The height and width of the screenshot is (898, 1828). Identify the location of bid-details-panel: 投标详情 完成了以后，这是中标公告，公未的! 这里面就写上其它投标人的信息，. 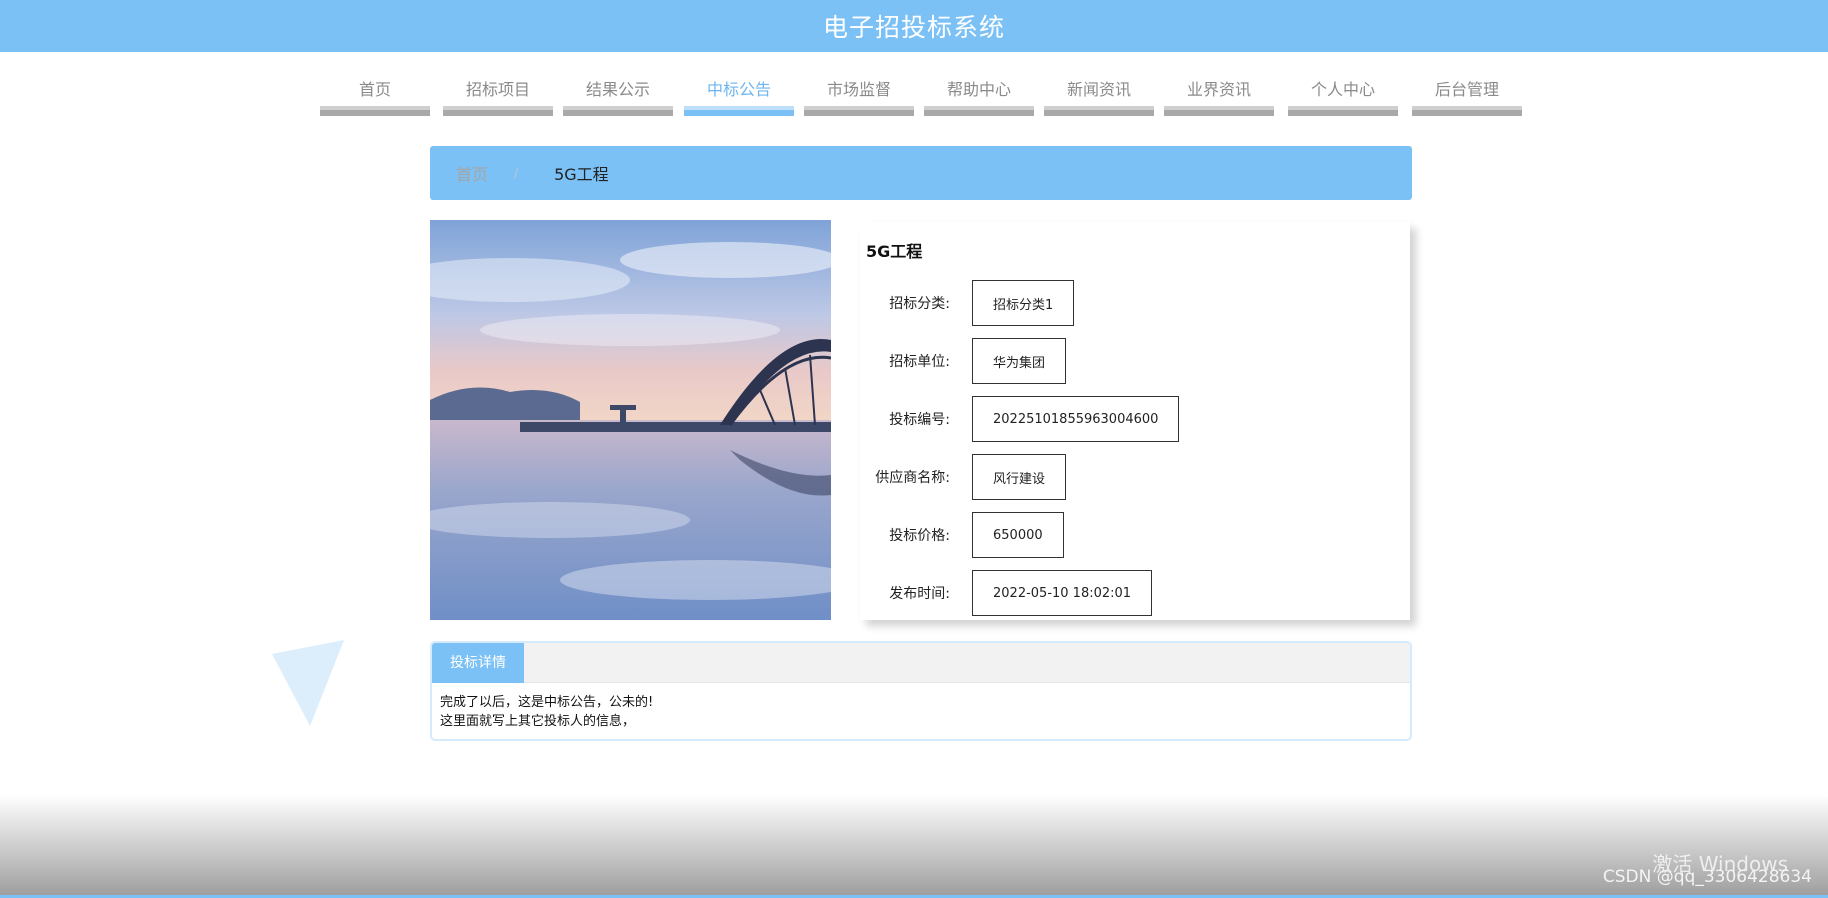
(921, 691).